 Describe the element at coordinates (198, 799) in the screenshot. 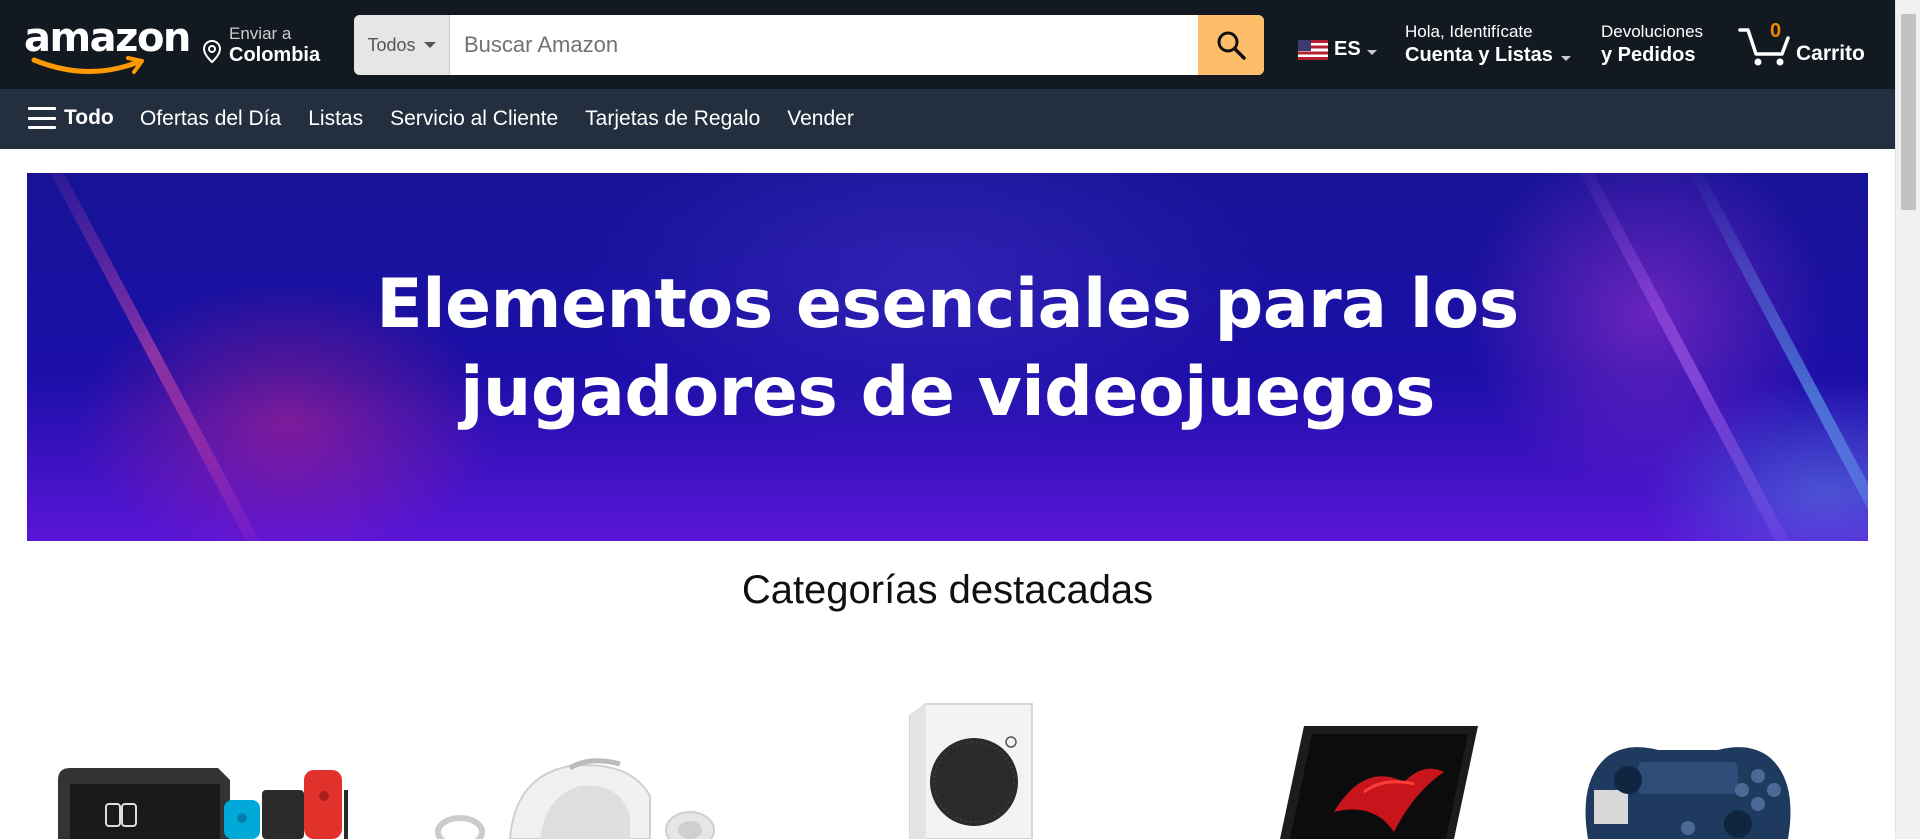

I see `nintendo-switch-image` at that location.